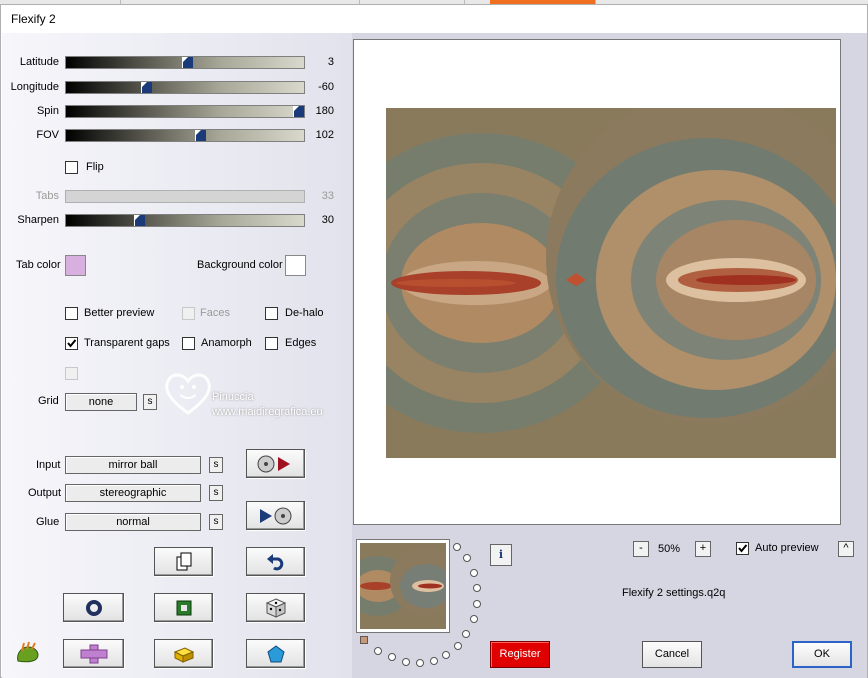 This screenshot has width=868, height=678. Describe the element at coordinates (674, 593) in the screenshot. I see `settings-file-name: Flexify 2 settings.q2q` at that location.